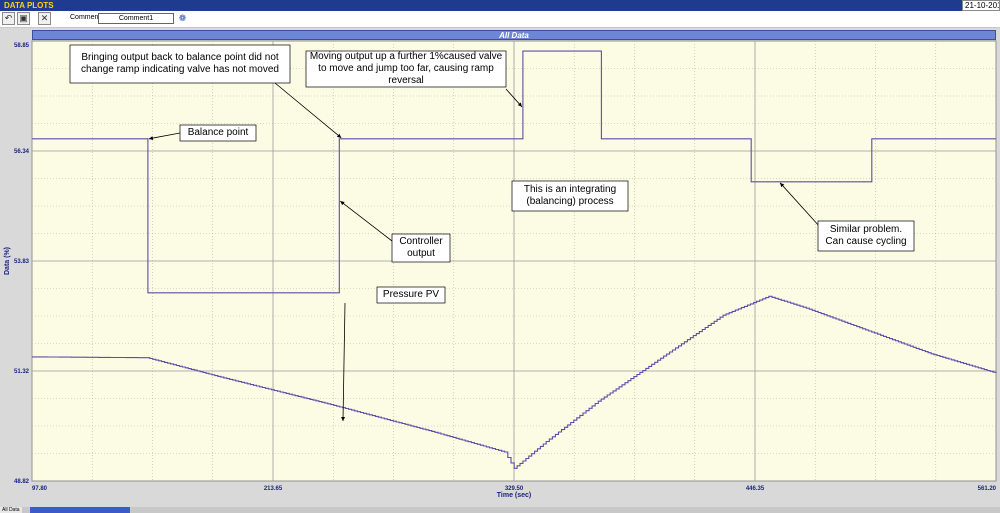 The width and height of the screenshot is (1000, 513). What do you see at coordinates (136, 18) in the screenshot?
I see `comment-field: Comment1` at bounding box center [136, 18].